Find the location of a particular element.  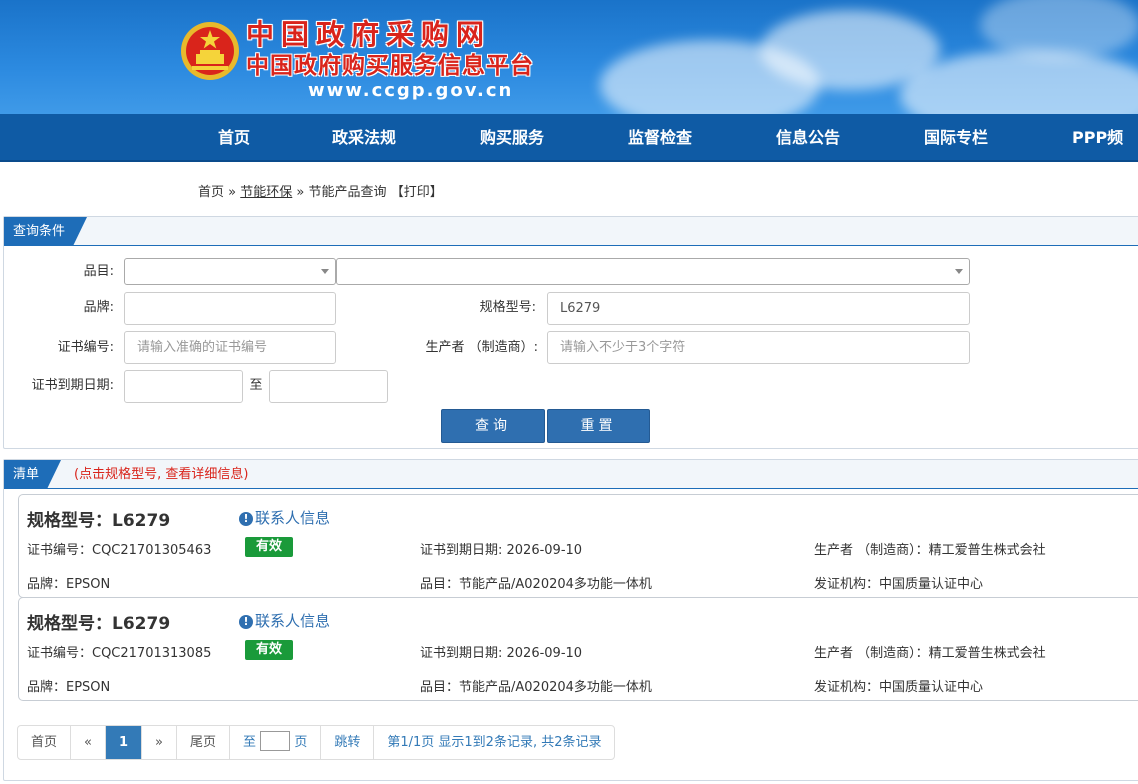

expiry-to-label: 至 is located at coordinates (256, 385).